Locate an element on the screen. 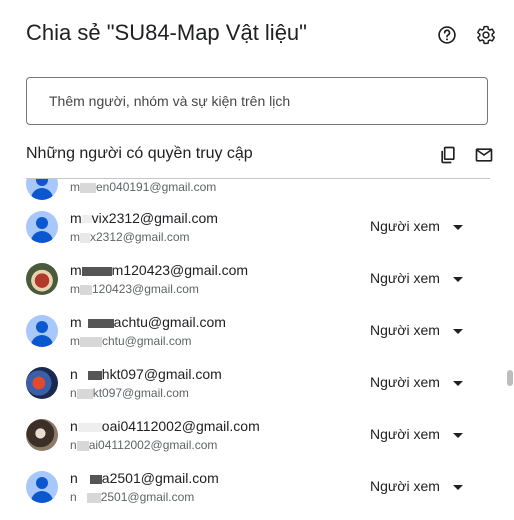  people-with-access-heading: Những người có quyền truy cập is located at coordinates (139, 153).